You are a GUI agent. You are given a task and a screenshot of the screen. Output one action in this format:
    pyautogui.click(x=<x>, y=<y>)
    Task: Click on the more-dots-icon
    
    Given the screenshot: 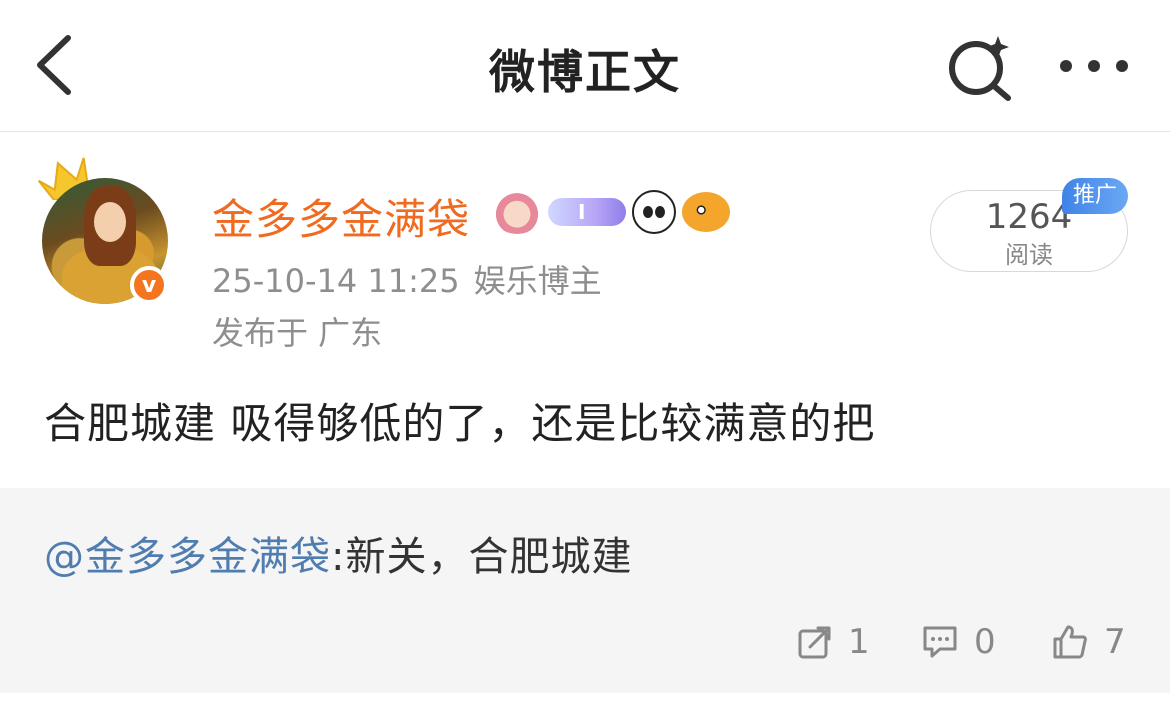 What is the action you would take?
    pyautogui.click(x=1094, y=66)
    